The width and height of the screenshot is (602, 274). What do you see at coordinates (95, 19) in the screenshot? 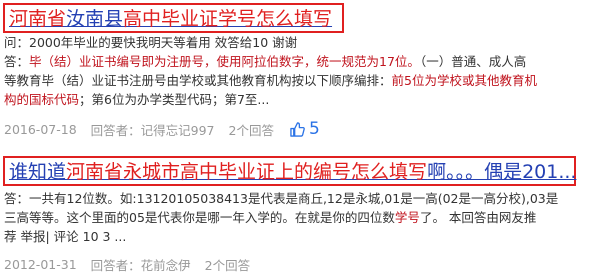
I see `title-text: 汝南县` at bounding box center [95, 19].